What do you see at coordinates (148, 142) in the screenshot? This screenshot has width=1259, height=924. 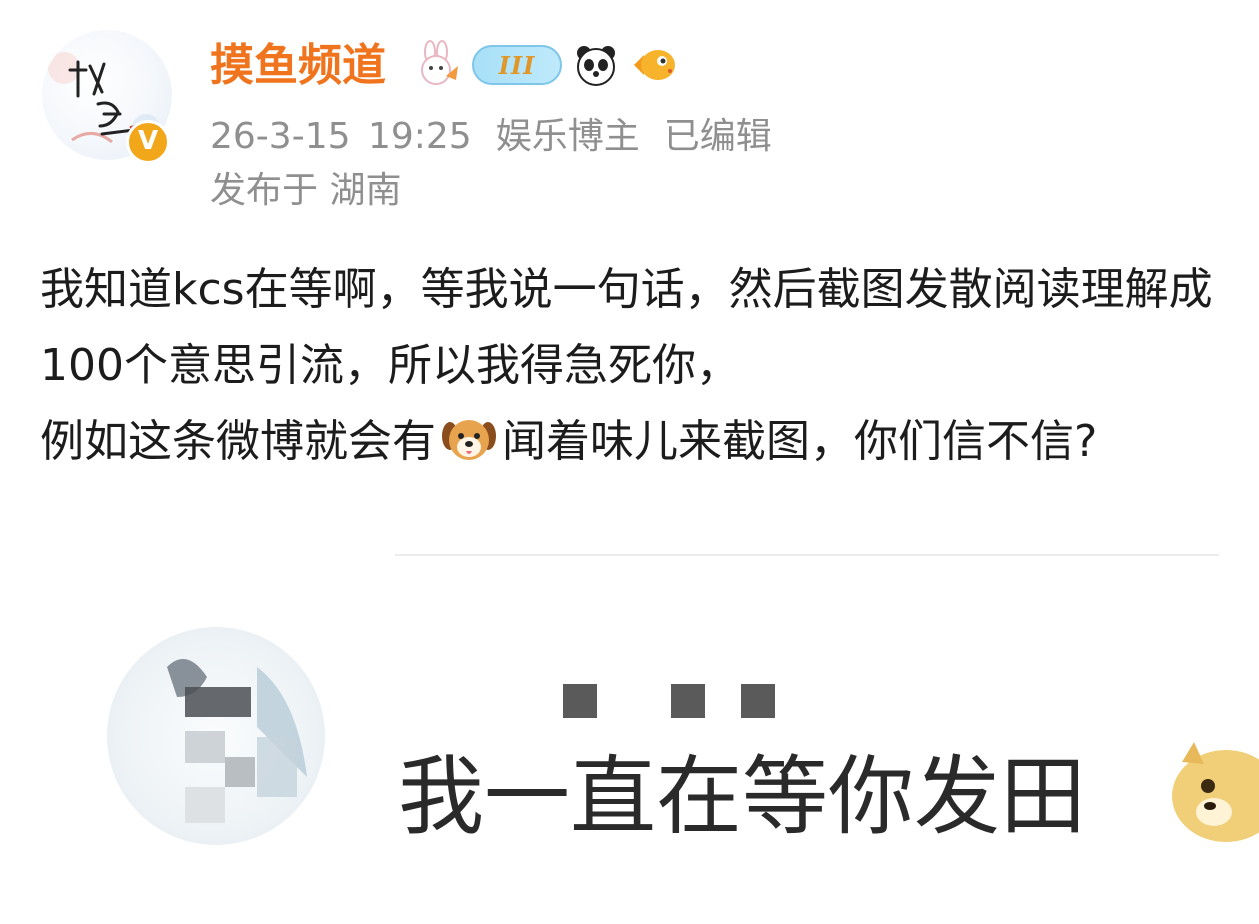 I see `verified-badge-icon: V` at bounding box center [148, 142].